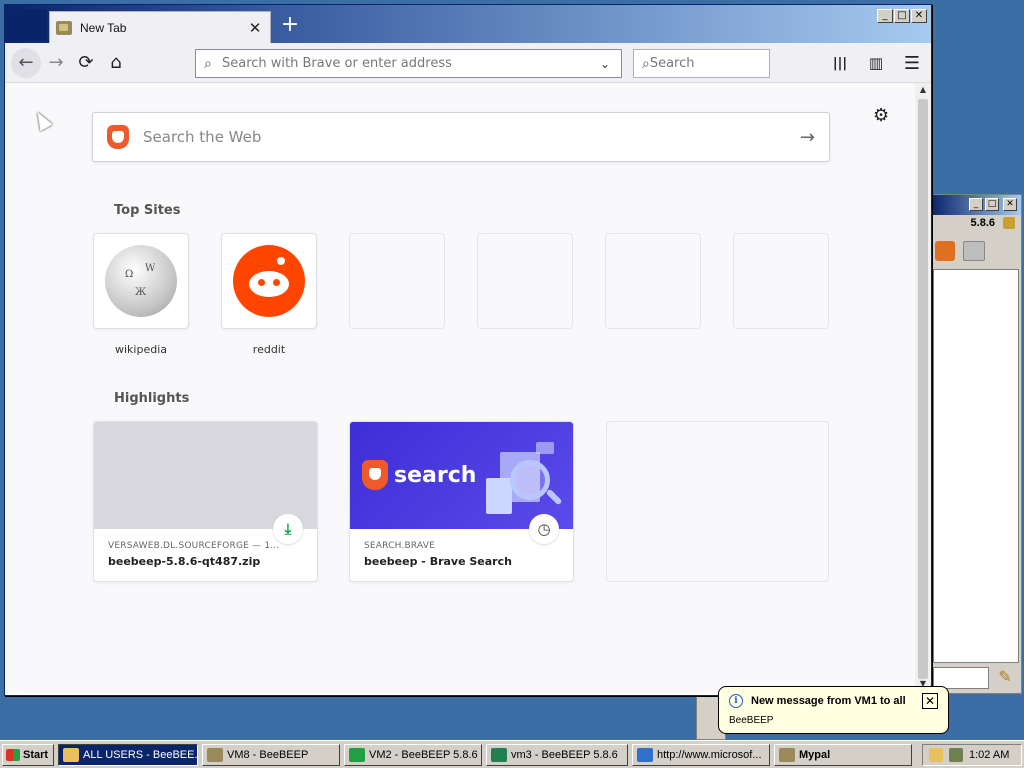  What do you see at coordinates (56, 63) in the screenshot?
I see `forward-button: →` at bounding box center [56, 63].